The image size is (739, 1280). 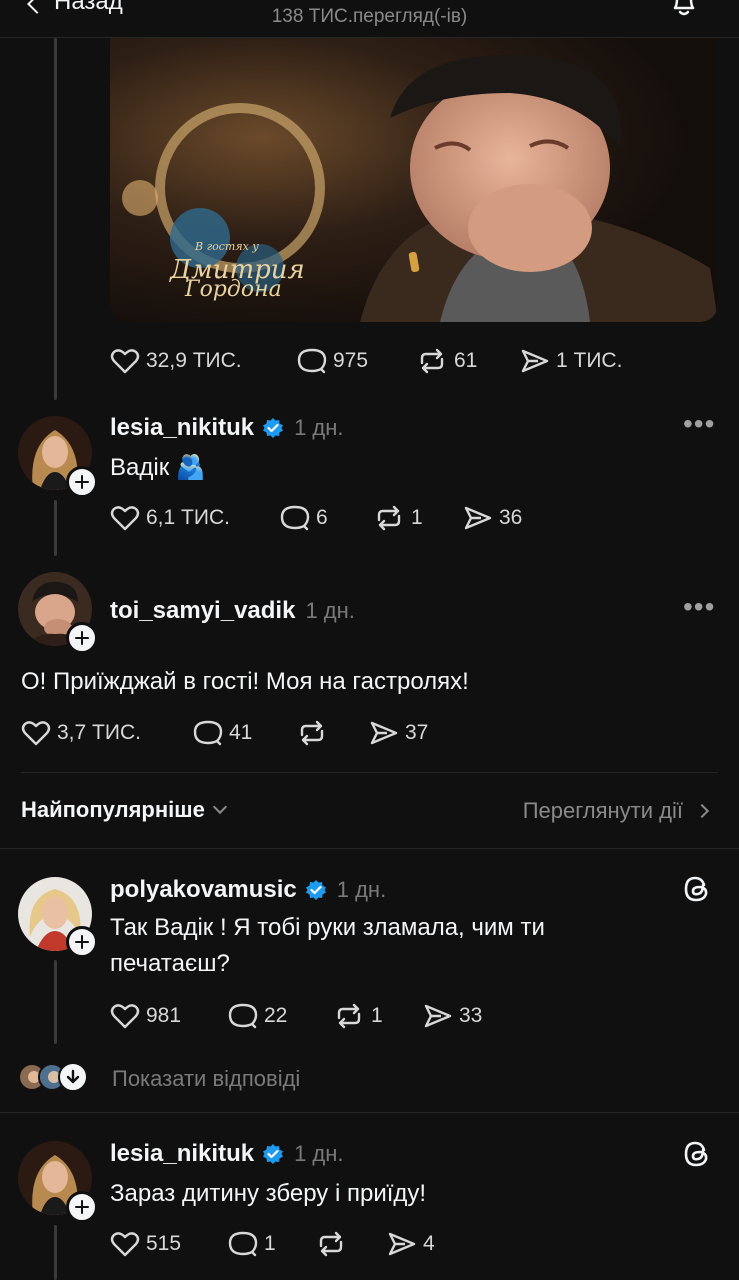 I want to click on share-count: 33, so click(x=471, y=1015).